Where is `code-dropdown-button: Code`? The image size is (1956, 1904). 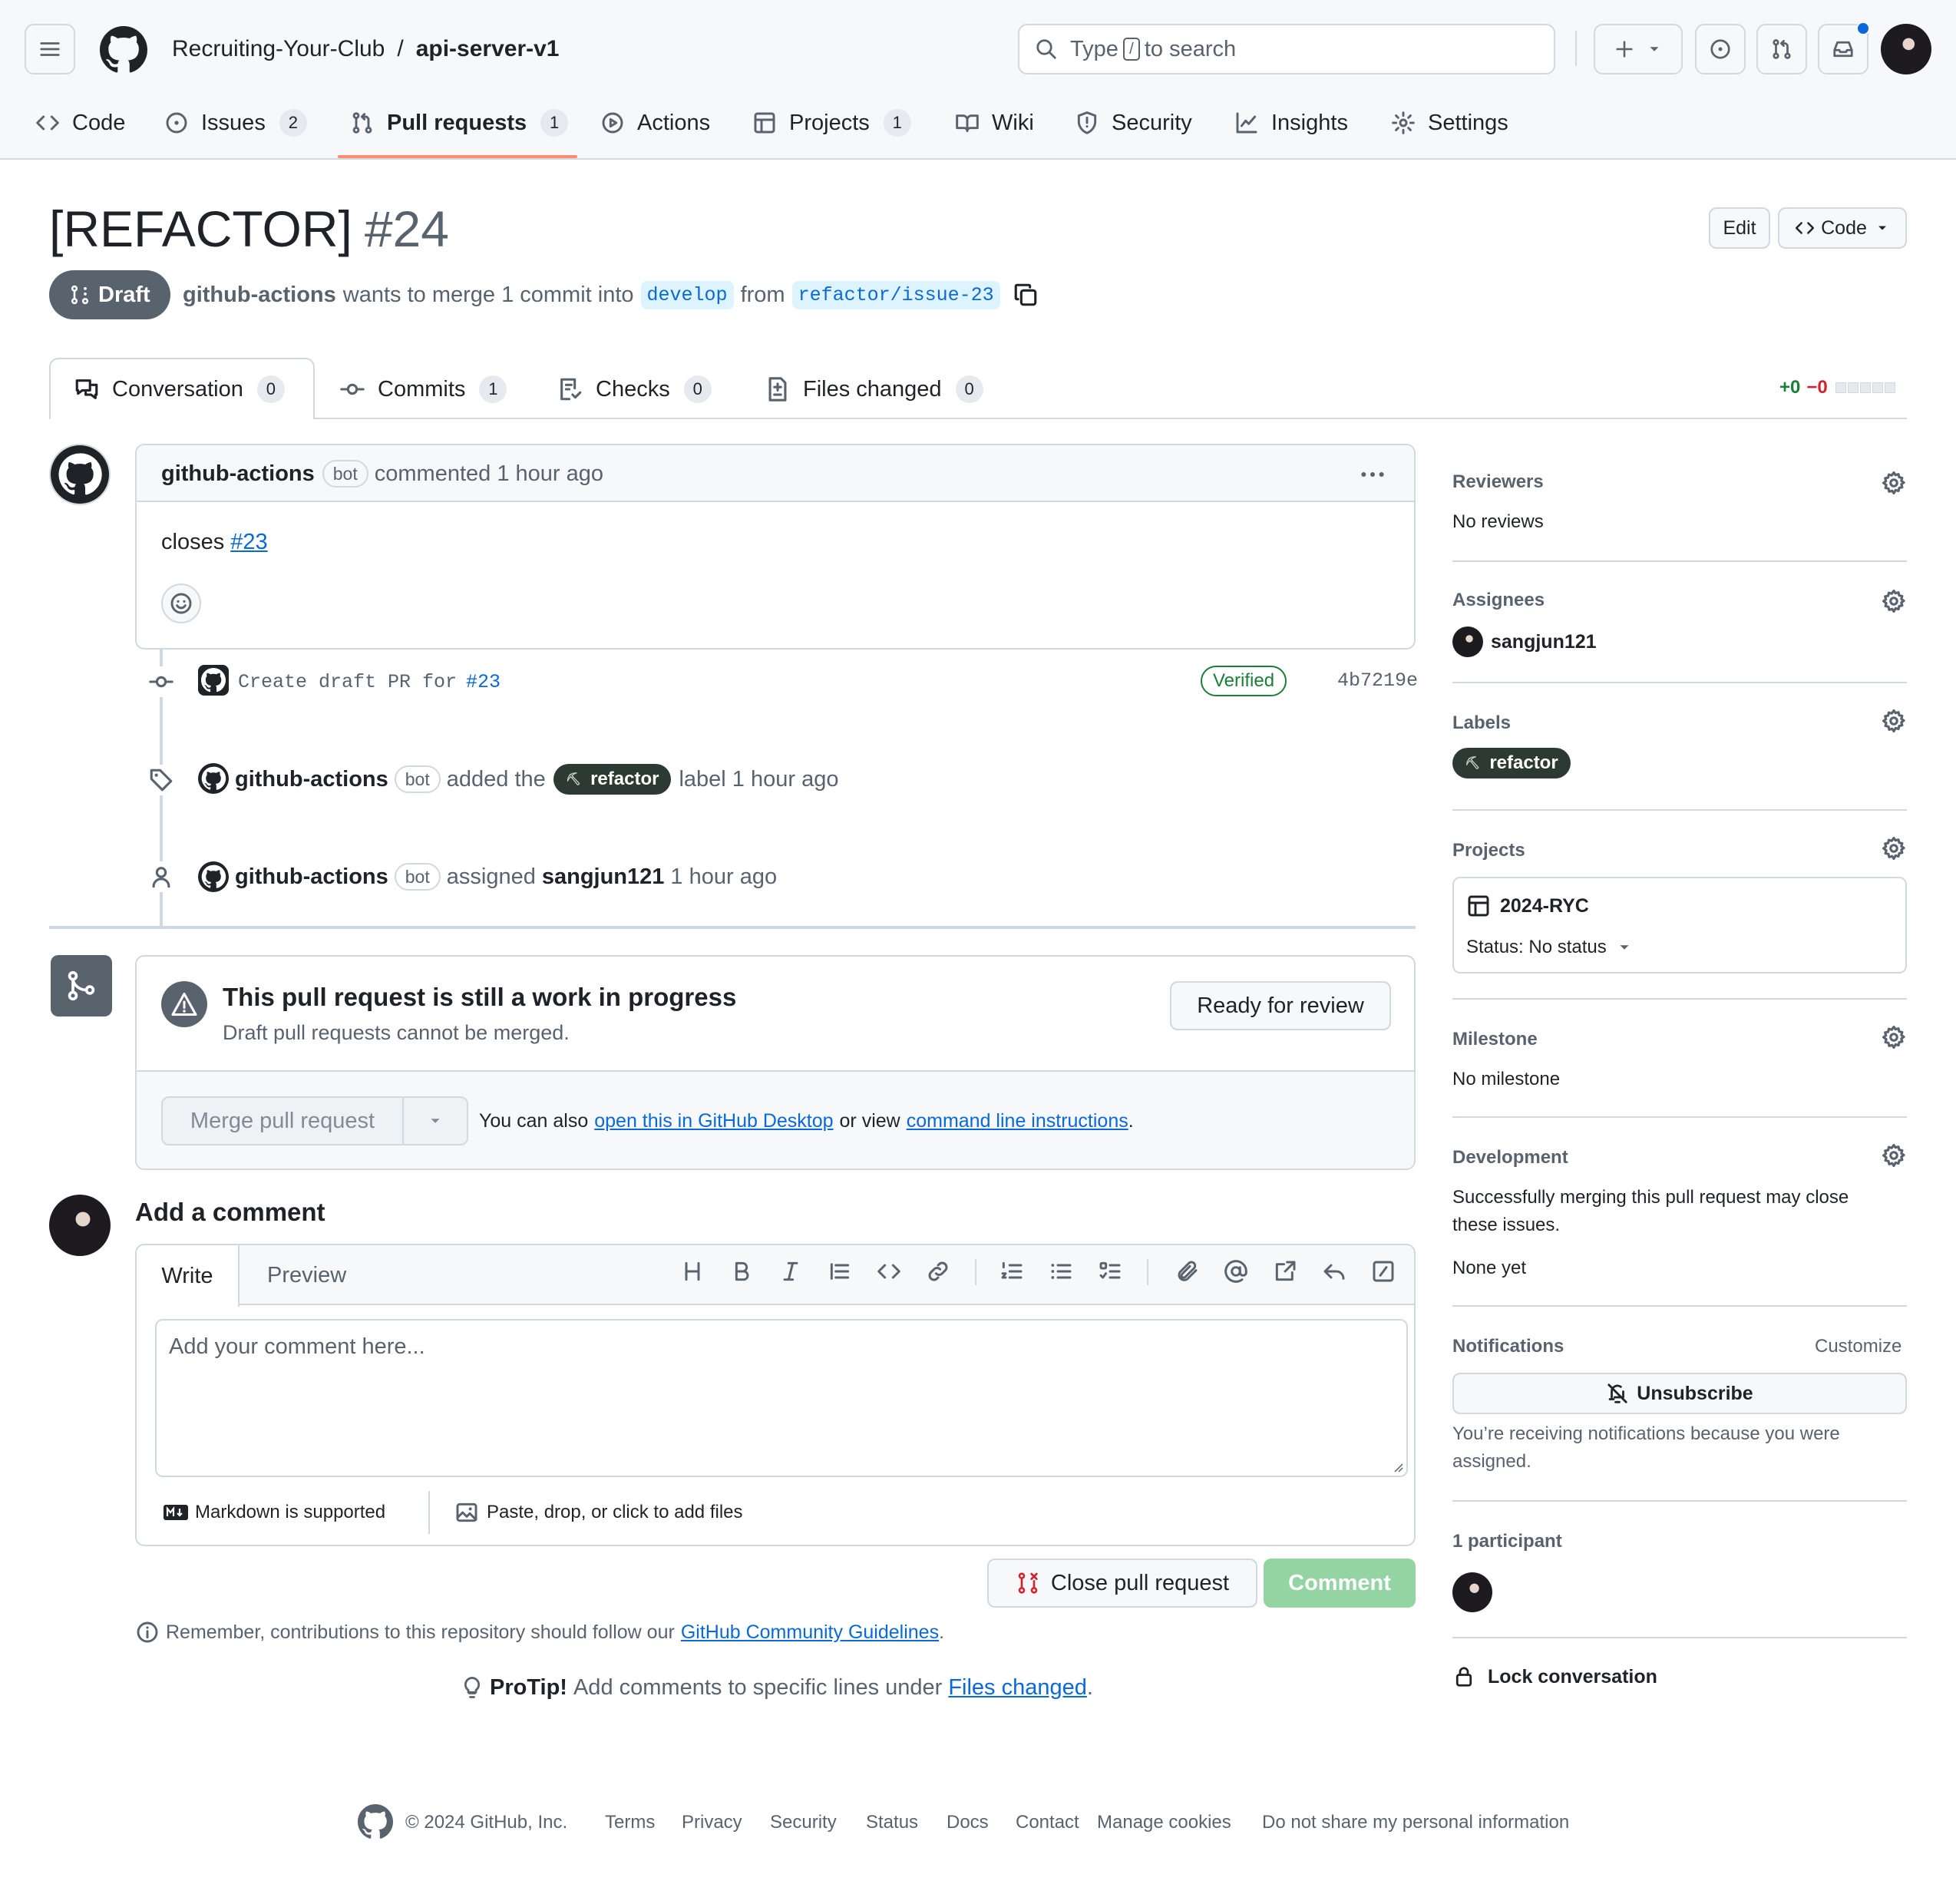
code-dropdown-button: Code is located at coordinates (1842, 228).